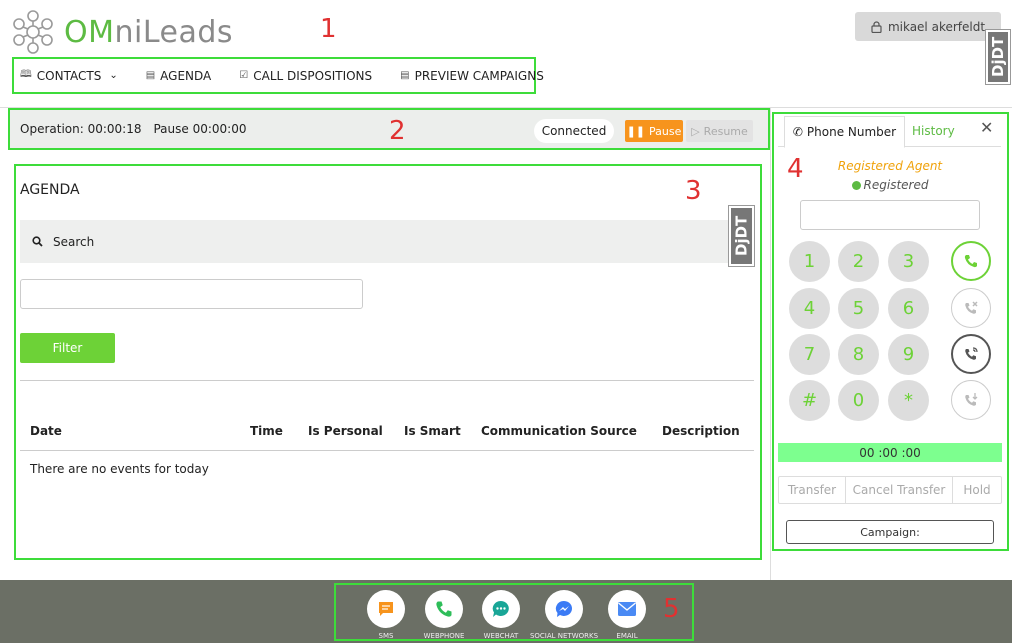 The image size is (1012, 643). What do you see at coordinates (858, 354) in the screenshot?
I see `key-8: 8` at bounding box center [858, 354].